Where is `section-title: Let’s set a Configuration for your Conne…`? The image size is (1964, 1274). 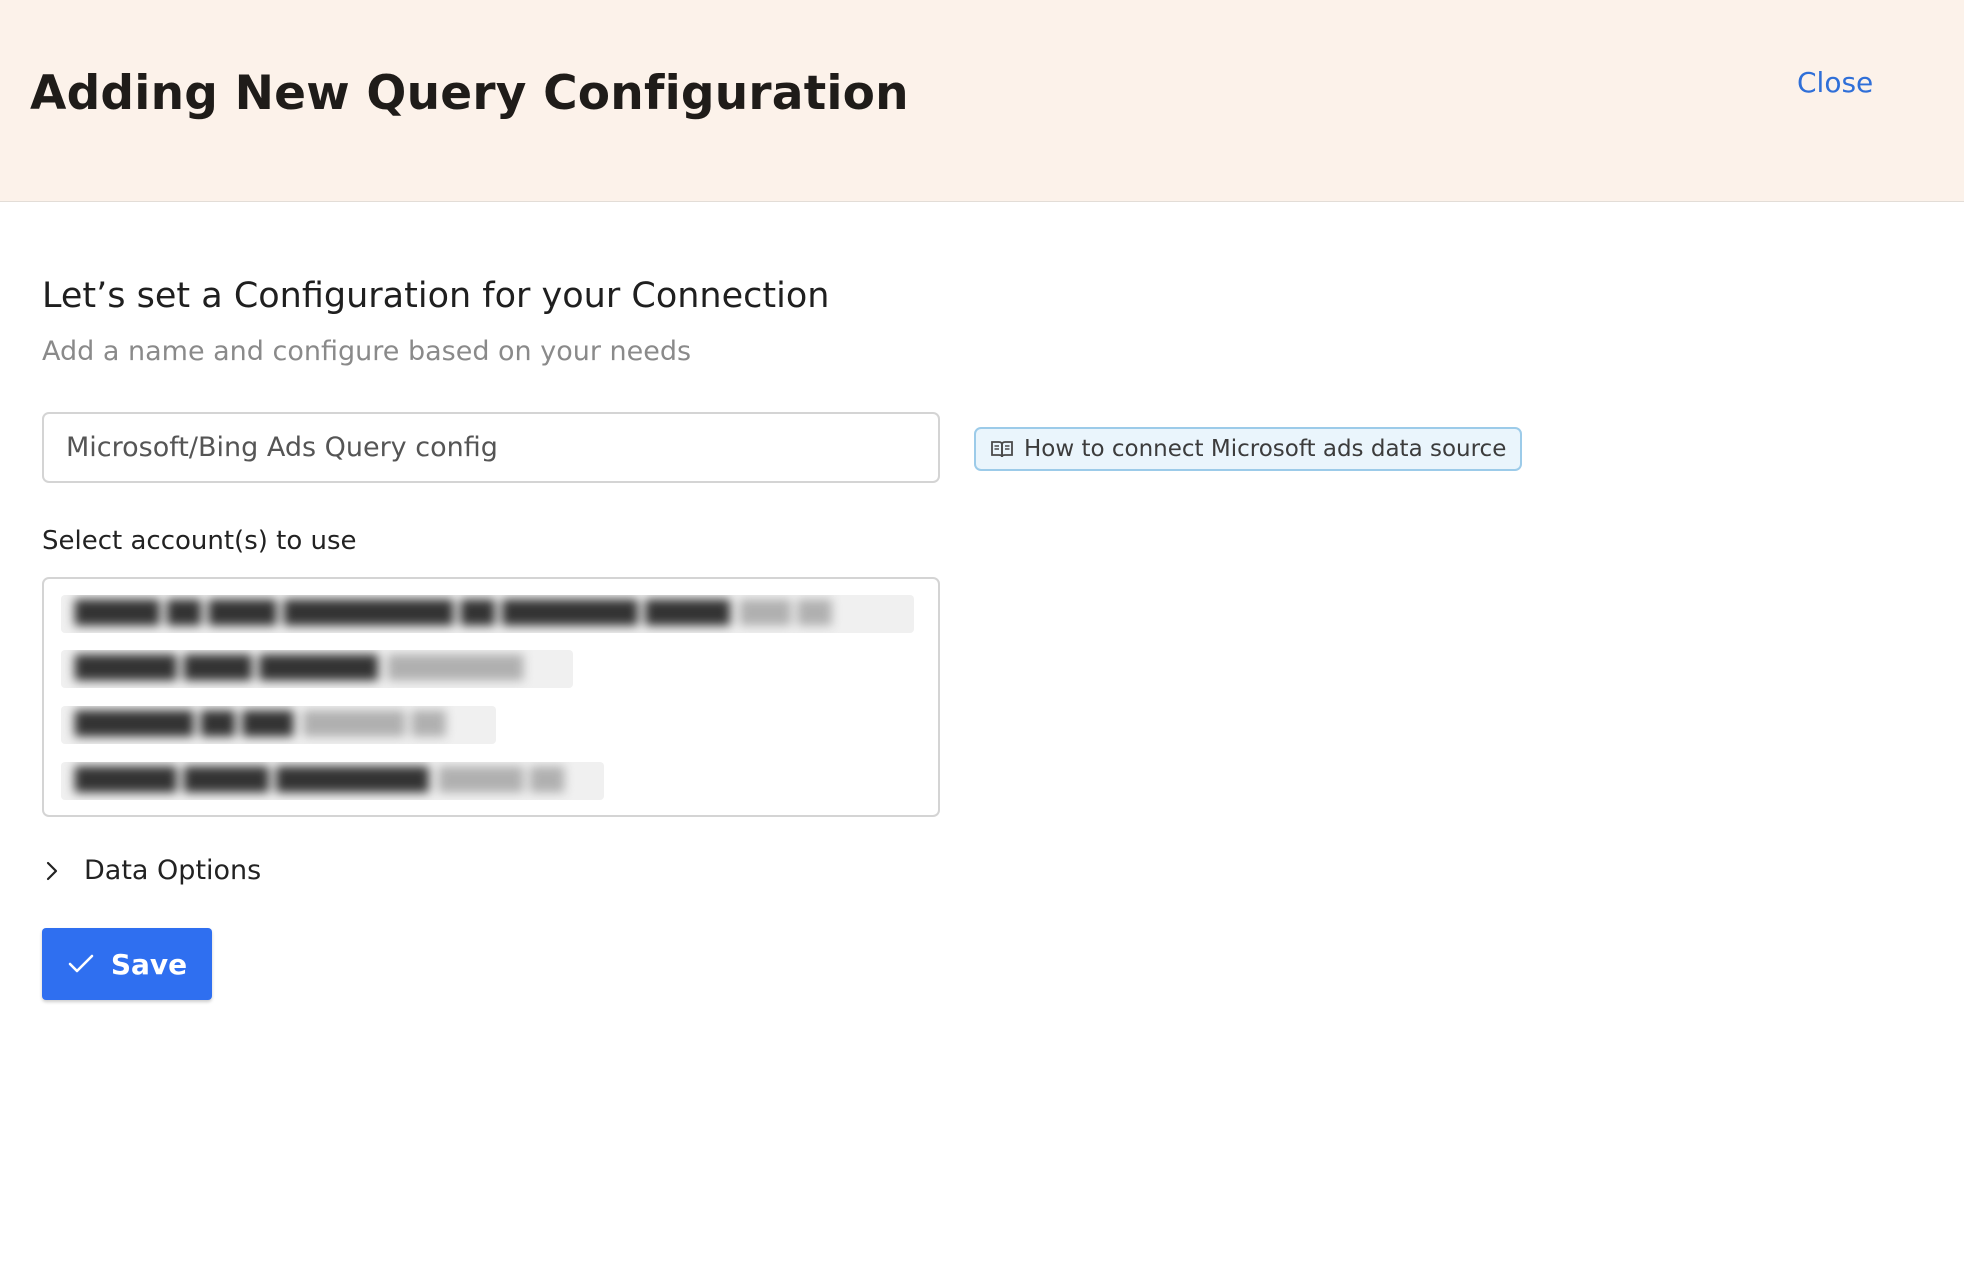
section-title: Let’s set a Configuration for your Conne… is located at coordinates (436, 296).